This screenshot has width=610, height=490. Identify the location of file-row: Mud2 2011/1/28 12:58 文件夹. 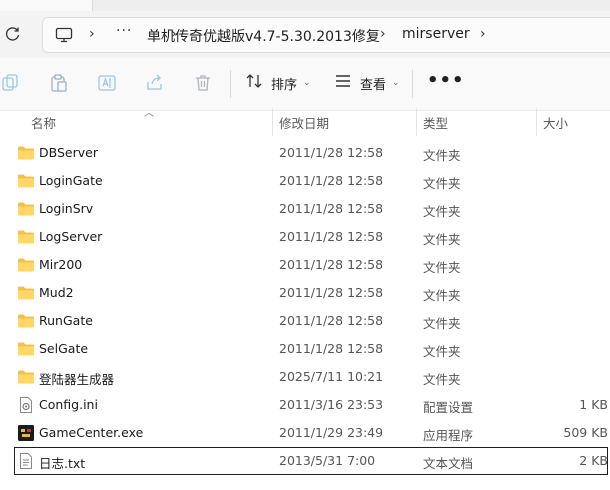
(311, 293).